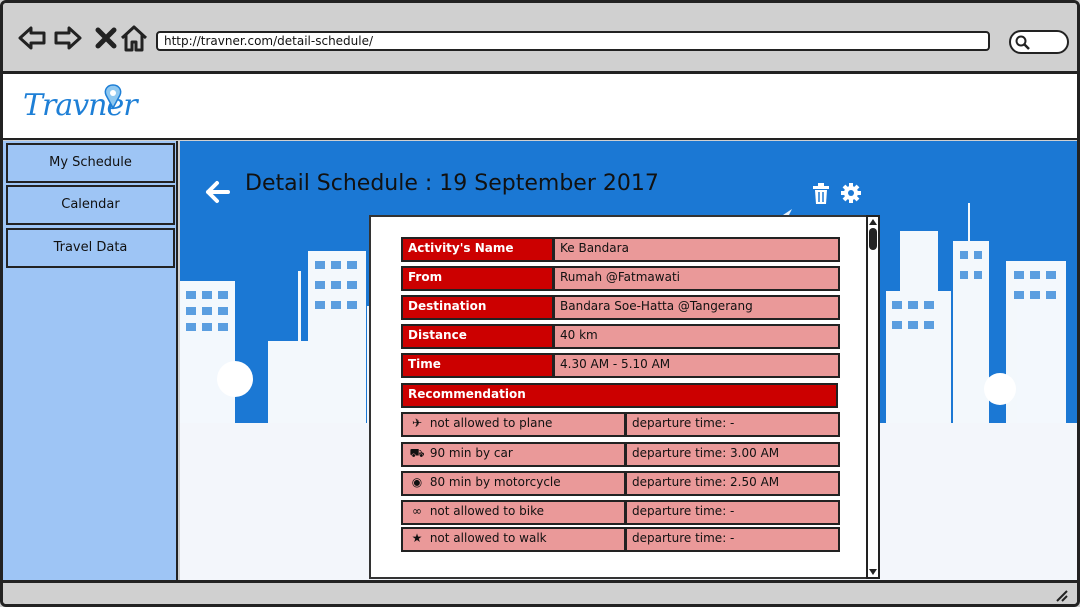 The height and width of the screenshot is (607, 1080). Describe the element at coordinates (32, 38) in the screenshot. I see `back-icon` at that location.